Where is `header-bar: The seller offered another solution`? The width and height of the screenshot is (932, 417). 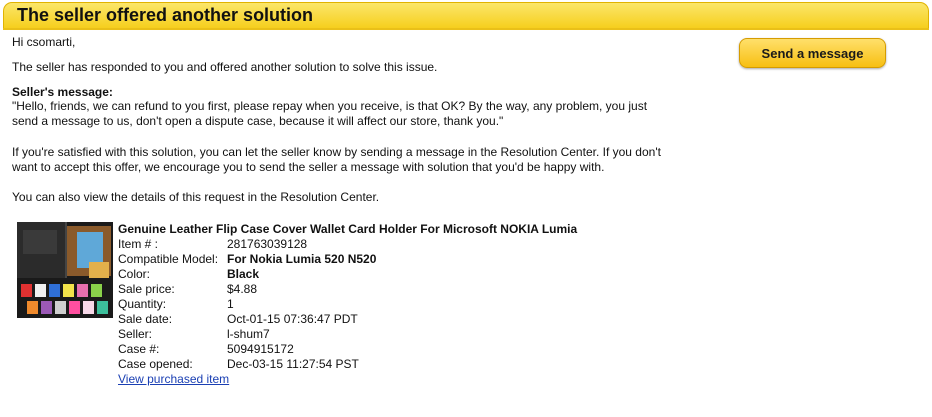 header-bar: The seller offered another solution is located at coordinates (466, 15).